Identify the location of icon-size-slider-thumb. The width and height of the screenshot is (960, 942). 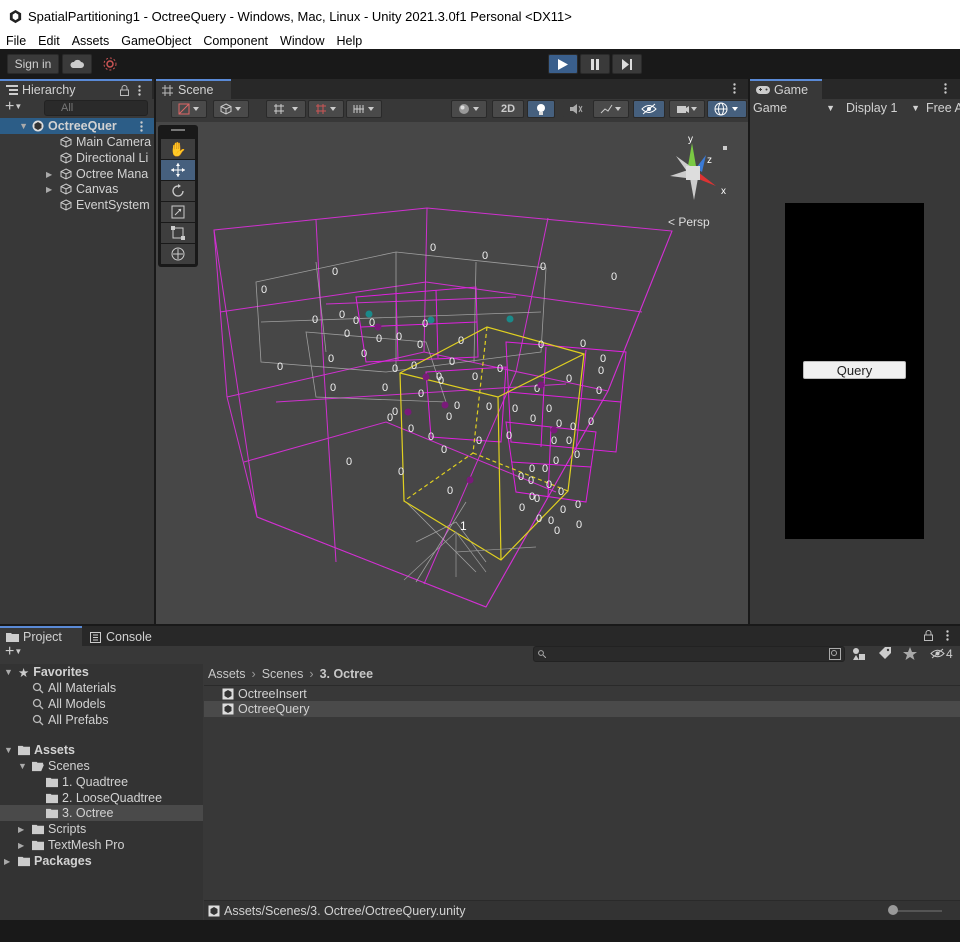
(893, 910).